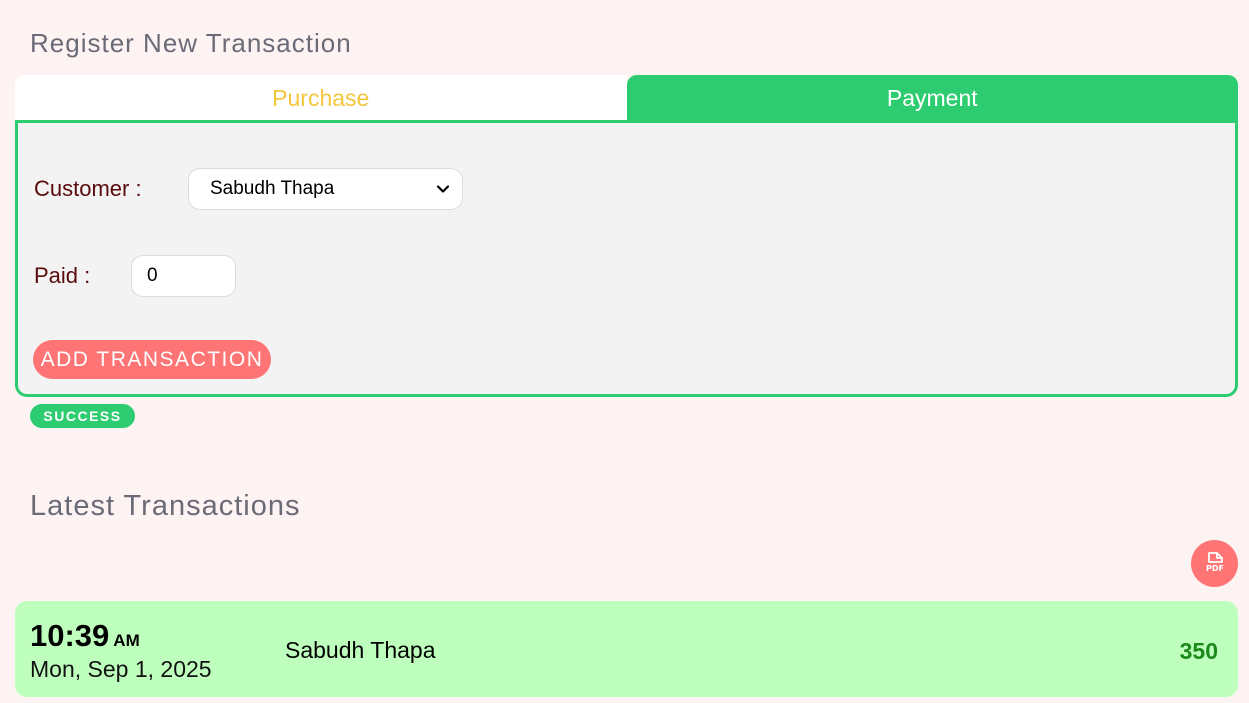 Image resolution: width=1249 pixels, height=703 pixels. Describe the element at coordinates (1215, 568) in the screenshot. I see `pdf-icon-text: PDF` at that location.